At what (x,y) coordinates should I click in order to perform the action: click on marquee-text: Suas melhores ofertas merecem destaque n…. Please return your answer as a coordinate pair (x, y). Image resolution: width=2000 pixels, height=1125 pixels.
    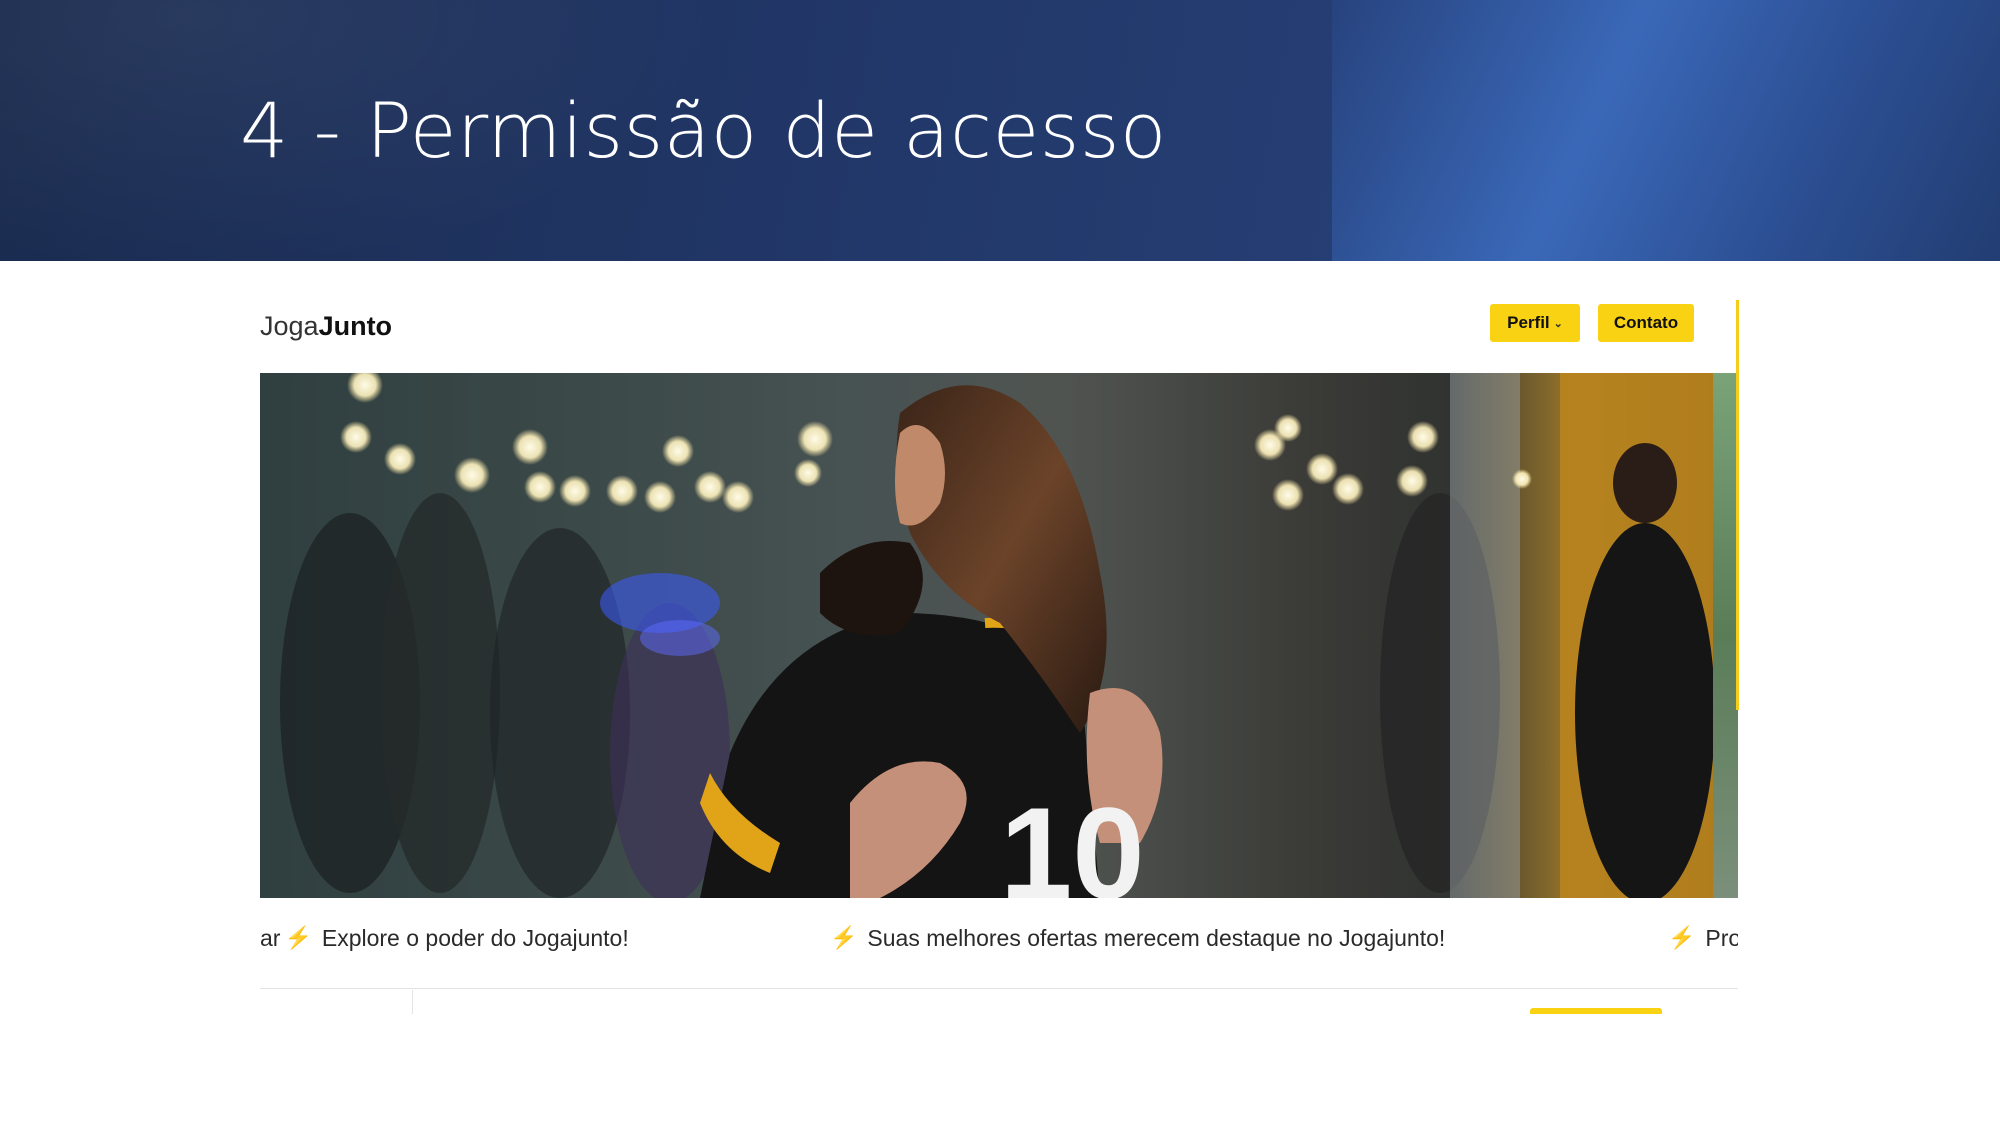
    Looking at the image, I should click on (1156, 938).